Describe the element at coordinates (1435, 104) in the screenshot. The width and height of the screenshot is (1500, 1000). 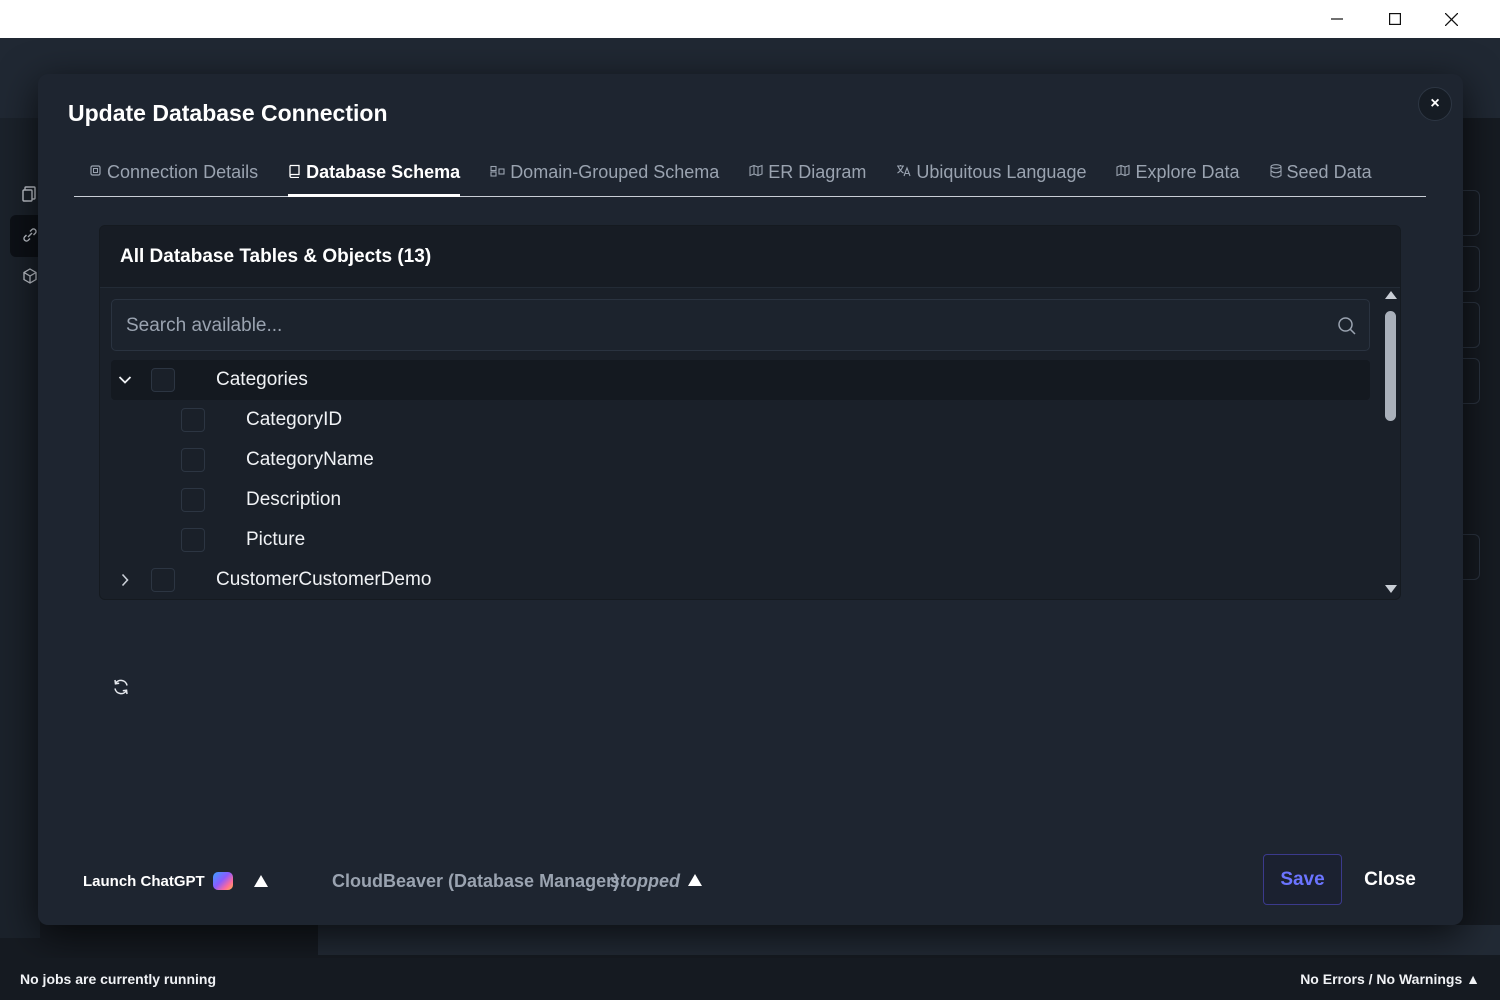
I see `modal-close-button: ×` at that location.